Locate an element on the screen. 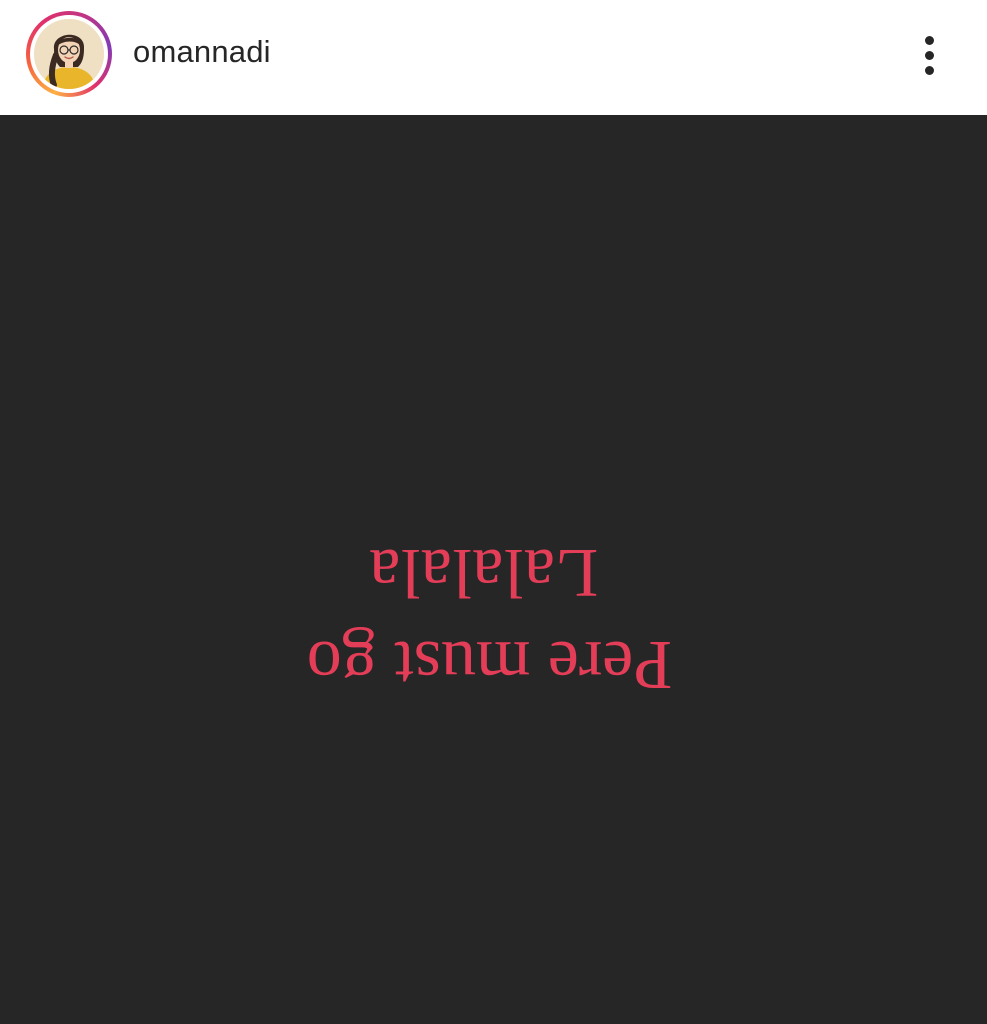 This screenshot has width=987, height=1024. username: omannadi is located at coordinates (202, 52).